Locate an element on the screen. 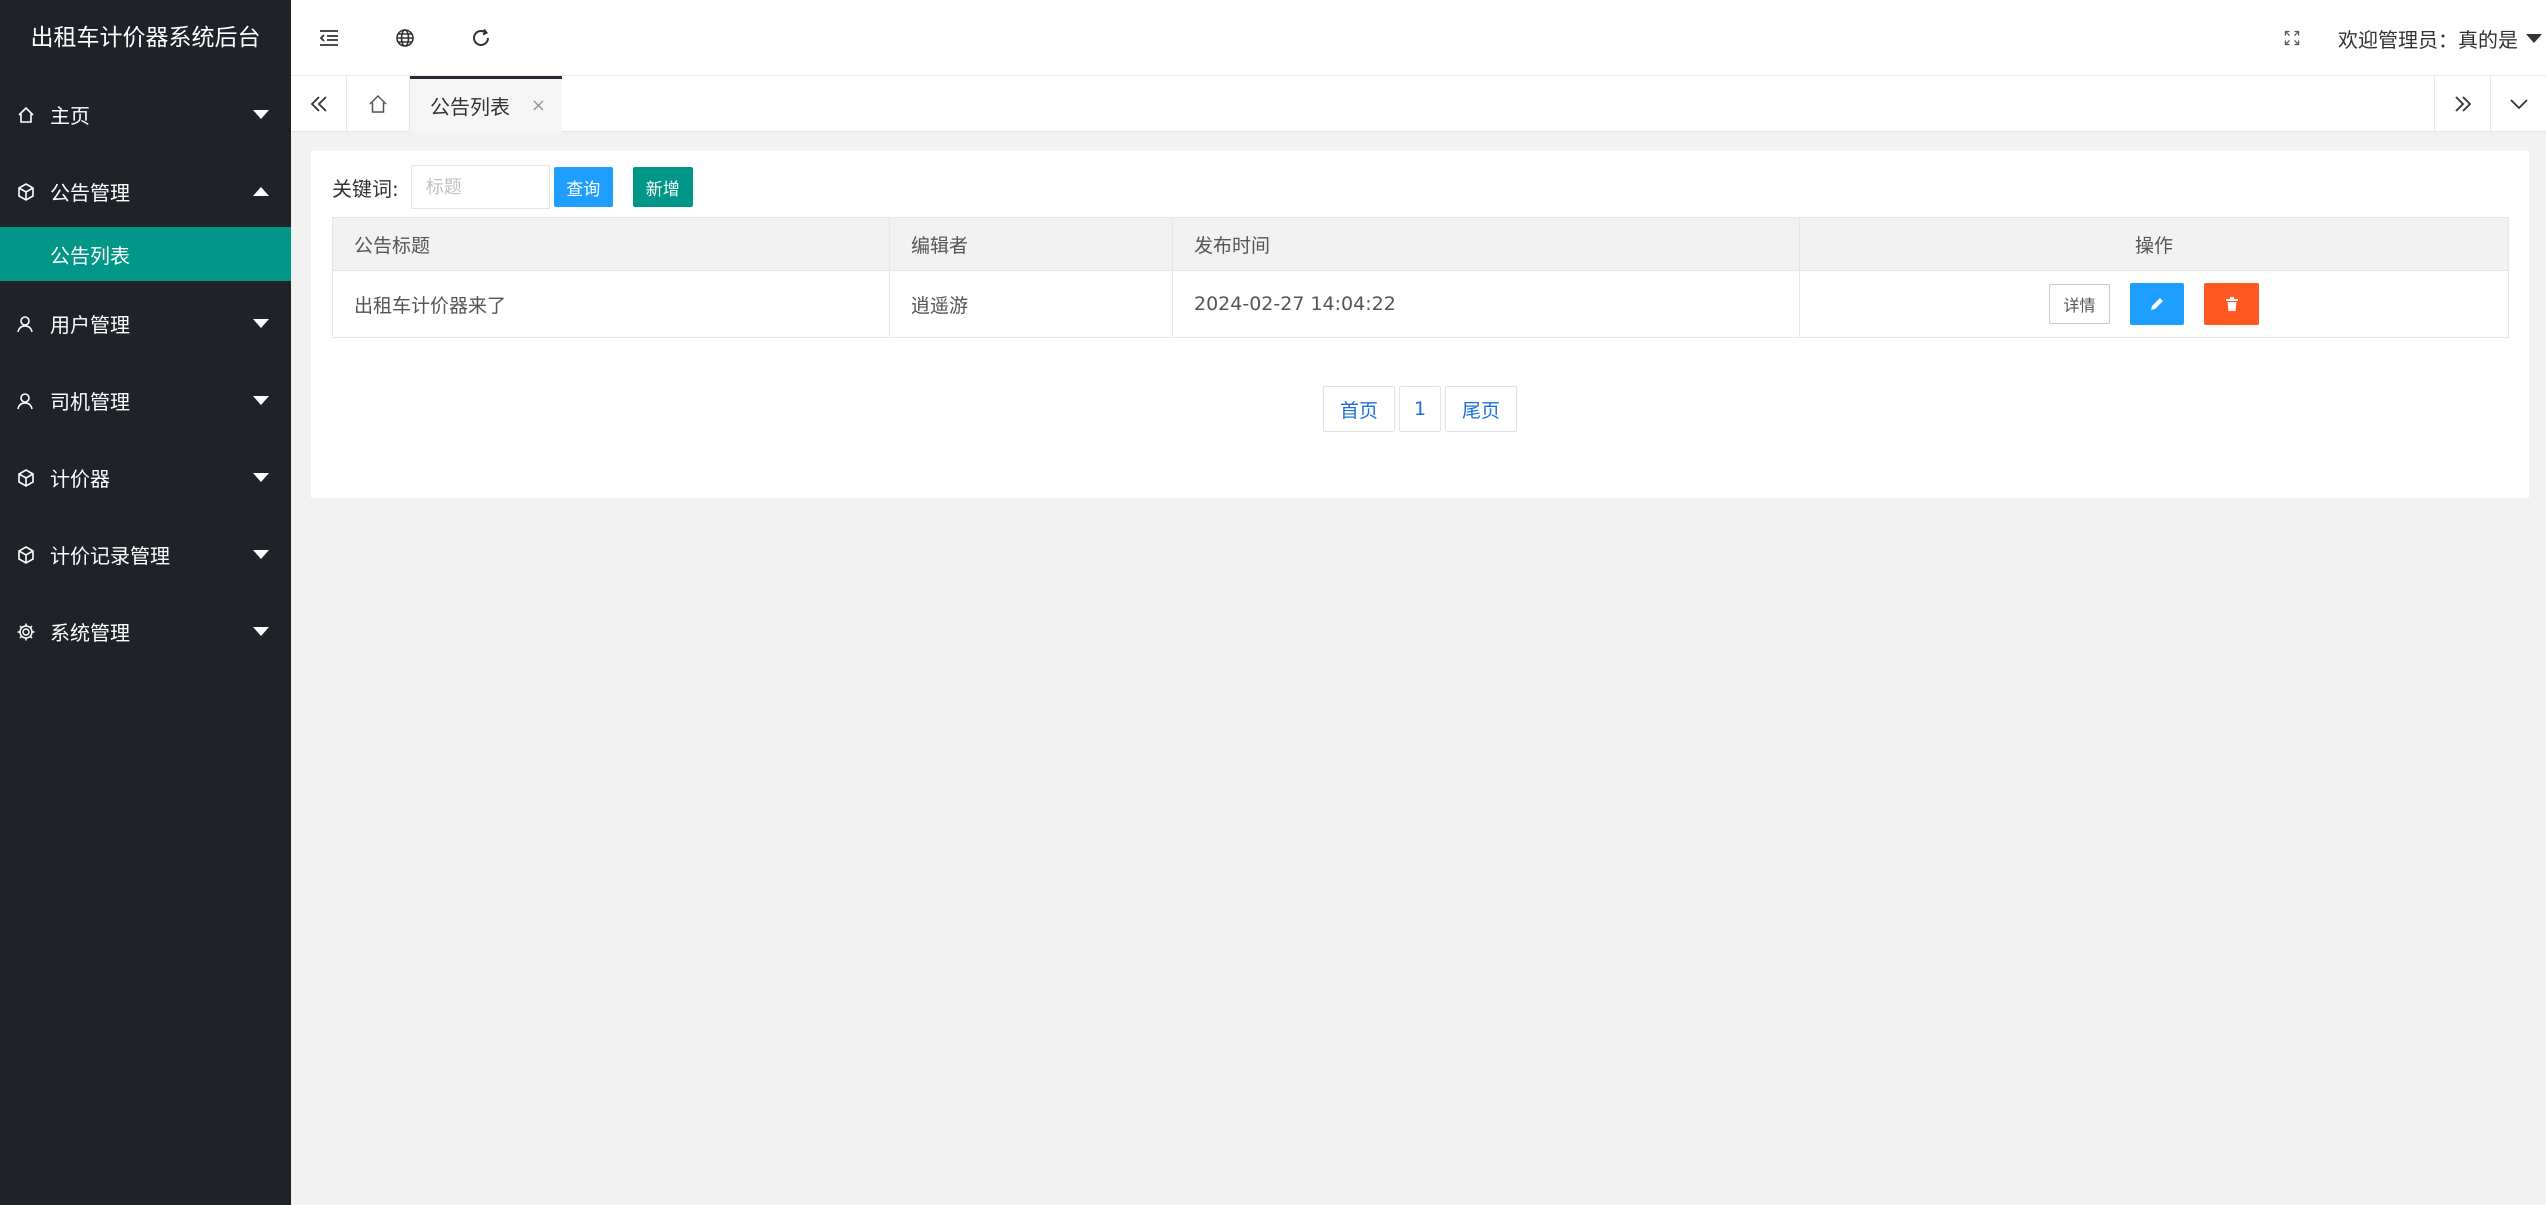 This screenshot has width=2546, height=1205. indent-icon is located at coordinates (328, 38).